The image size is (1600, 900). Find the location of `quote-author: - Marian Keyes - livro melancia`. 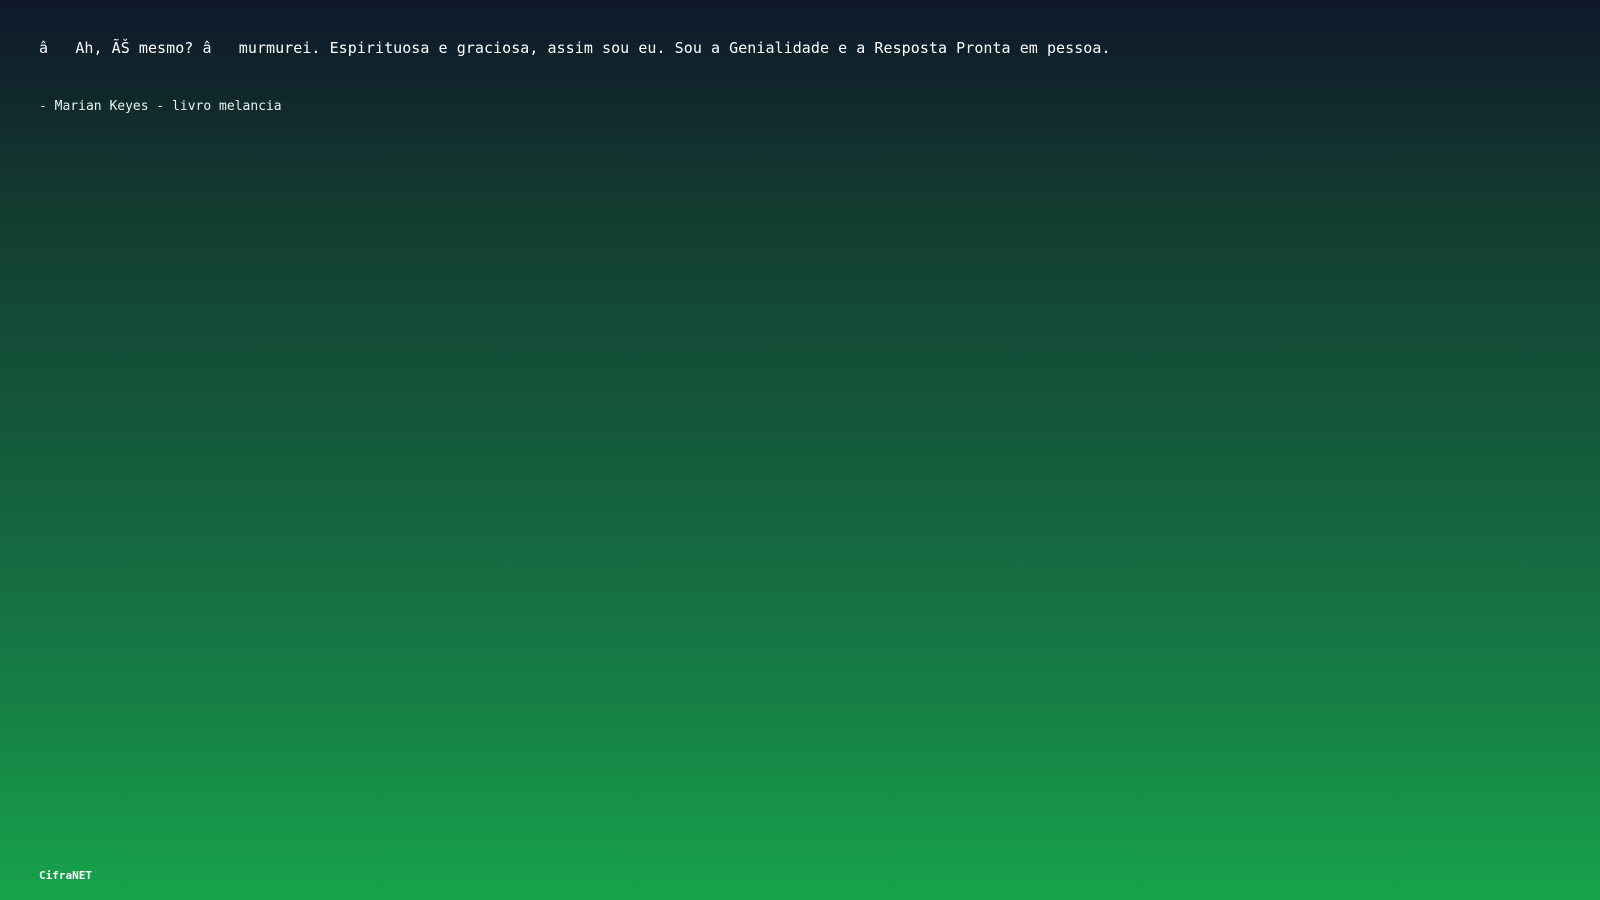

quote-author: - Marian Keyes - livro melancia is located at coordinates (160, 106).